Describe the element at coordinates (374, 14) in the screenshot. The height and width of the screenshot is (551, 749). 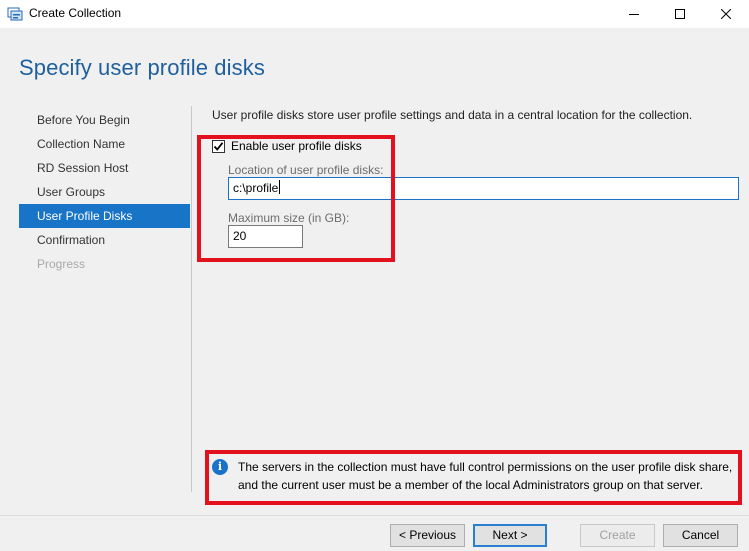
I see `title-bar: Create Collection` at that location.